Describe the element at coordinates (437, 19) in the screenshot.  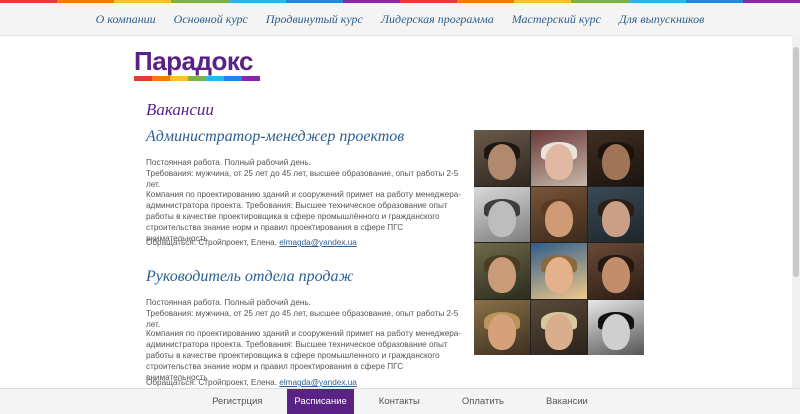
I see `nav-item-leadership-program: Лидерская программа` at that location.